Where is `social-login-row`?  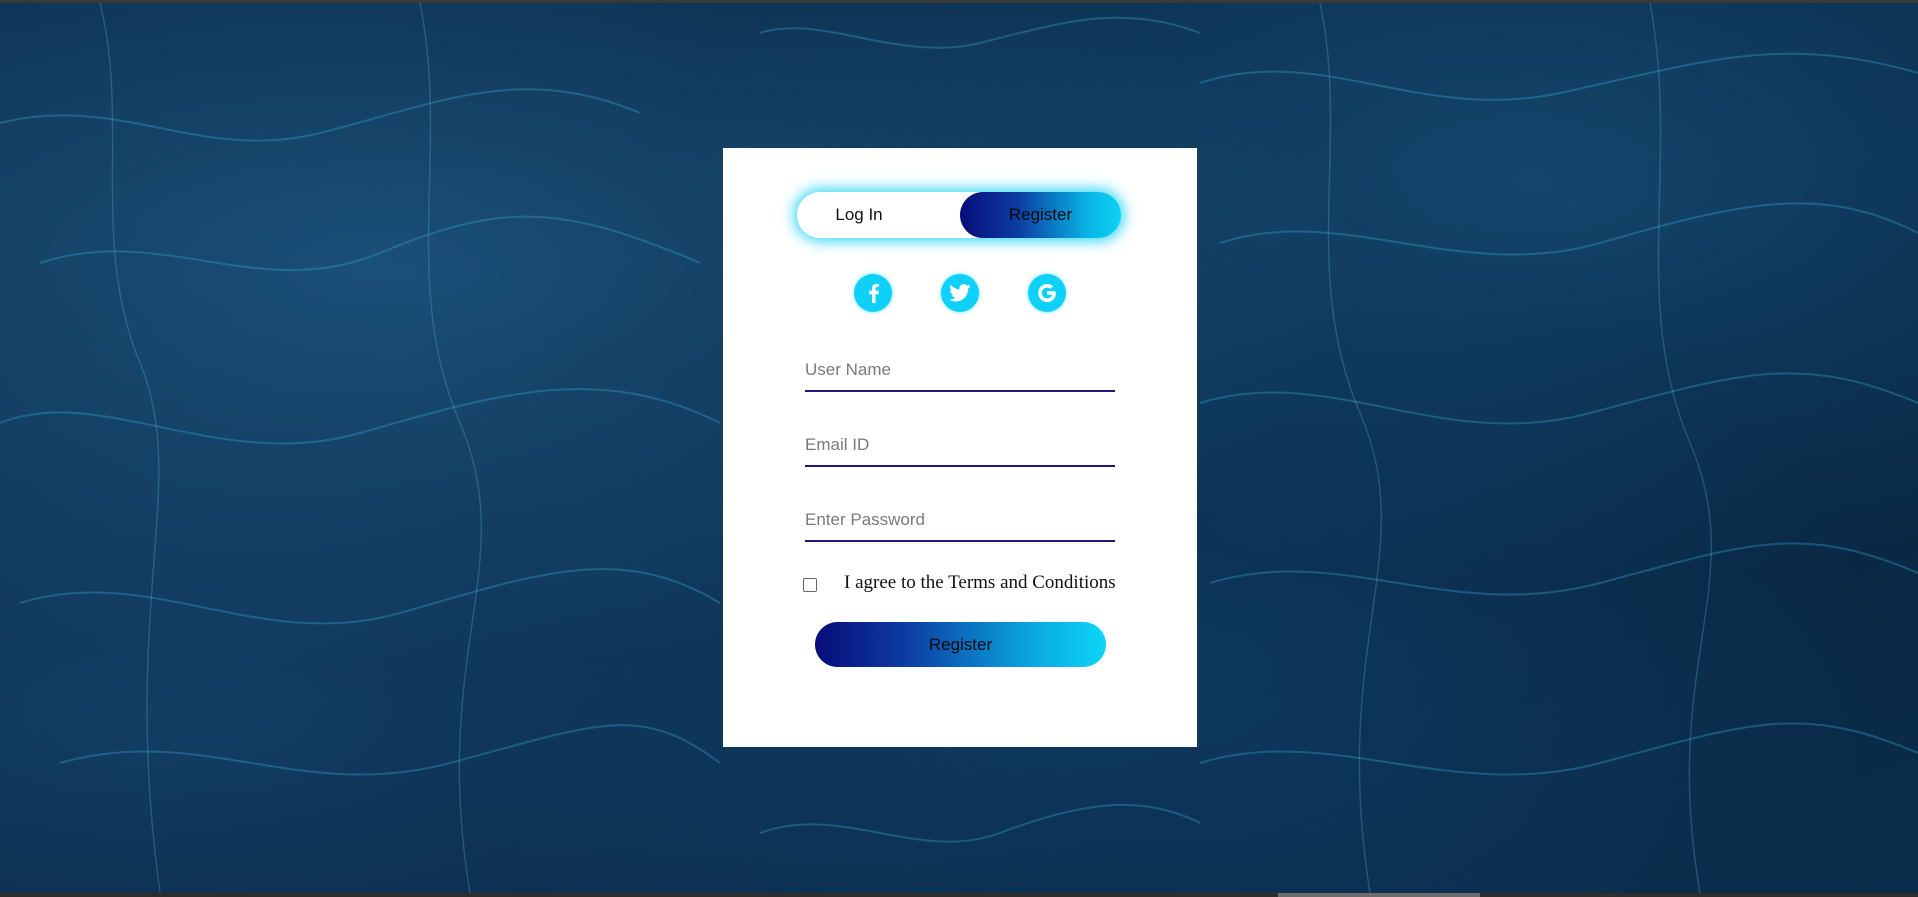
social-login-row is located at coordinates (960, 294).